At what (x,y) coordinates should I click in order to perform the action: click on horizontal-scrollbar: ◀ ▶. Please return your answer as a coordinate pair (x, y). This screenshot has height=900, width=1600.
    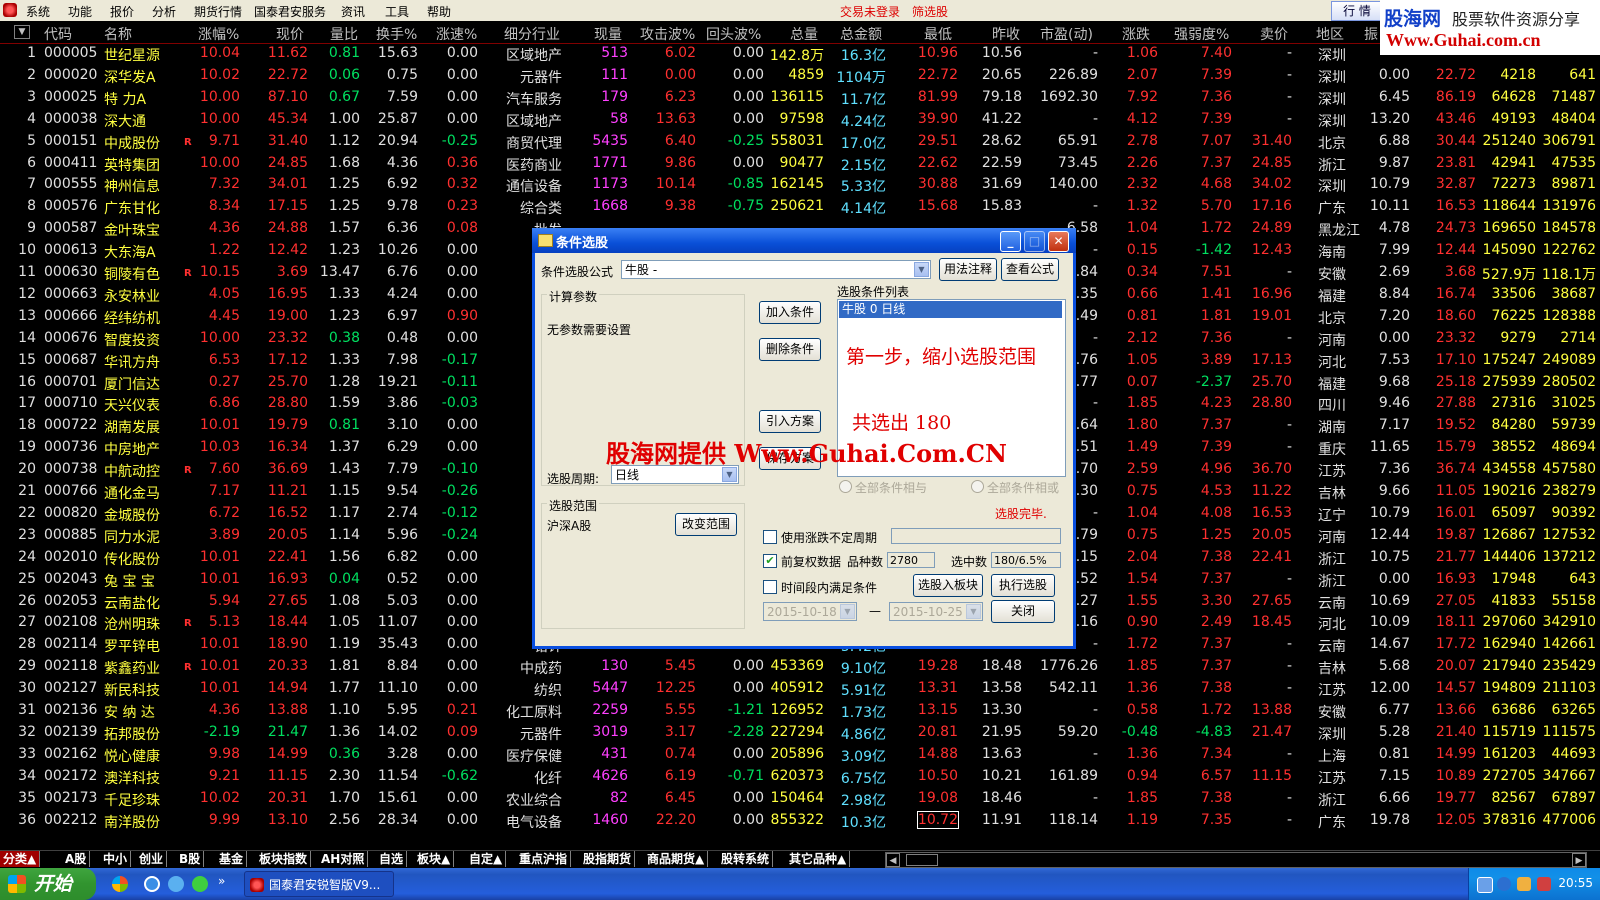
    Looking at the image, I should click on (1236, 860).